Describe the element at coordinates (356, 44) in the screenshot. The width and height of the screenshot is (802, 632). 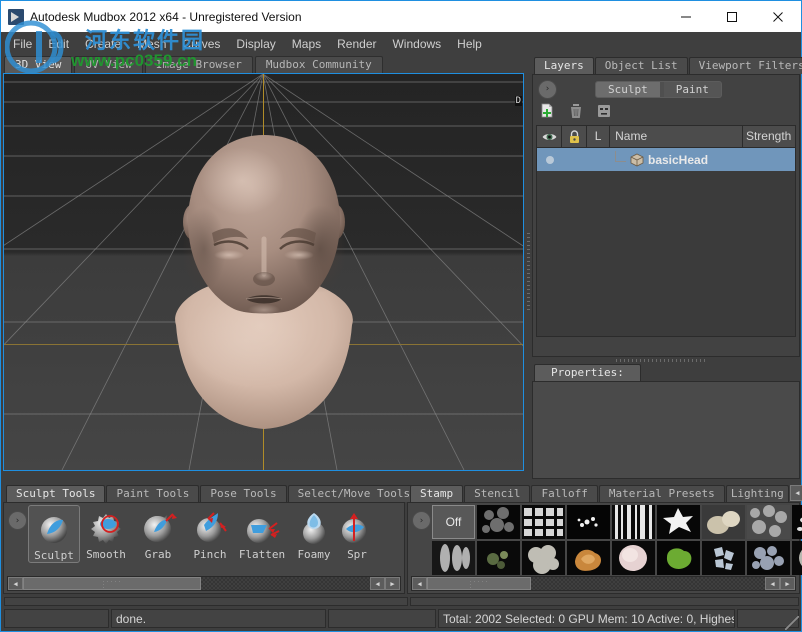
I see `menu-render: Render` at that location.